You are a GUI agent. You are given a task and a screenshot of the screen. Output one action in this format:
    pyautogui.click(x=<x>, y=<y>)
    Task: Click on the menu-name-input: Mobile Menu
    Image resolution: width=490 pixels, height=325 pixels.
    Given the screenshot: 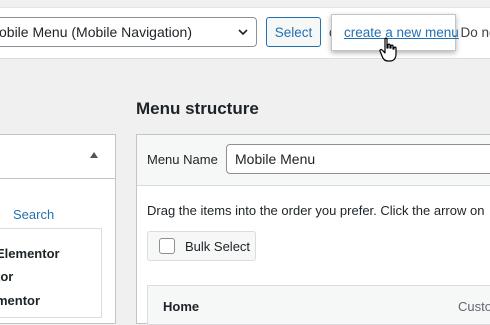 What is the action you would take?
    pyautogui.click(x=358, y=159)
    